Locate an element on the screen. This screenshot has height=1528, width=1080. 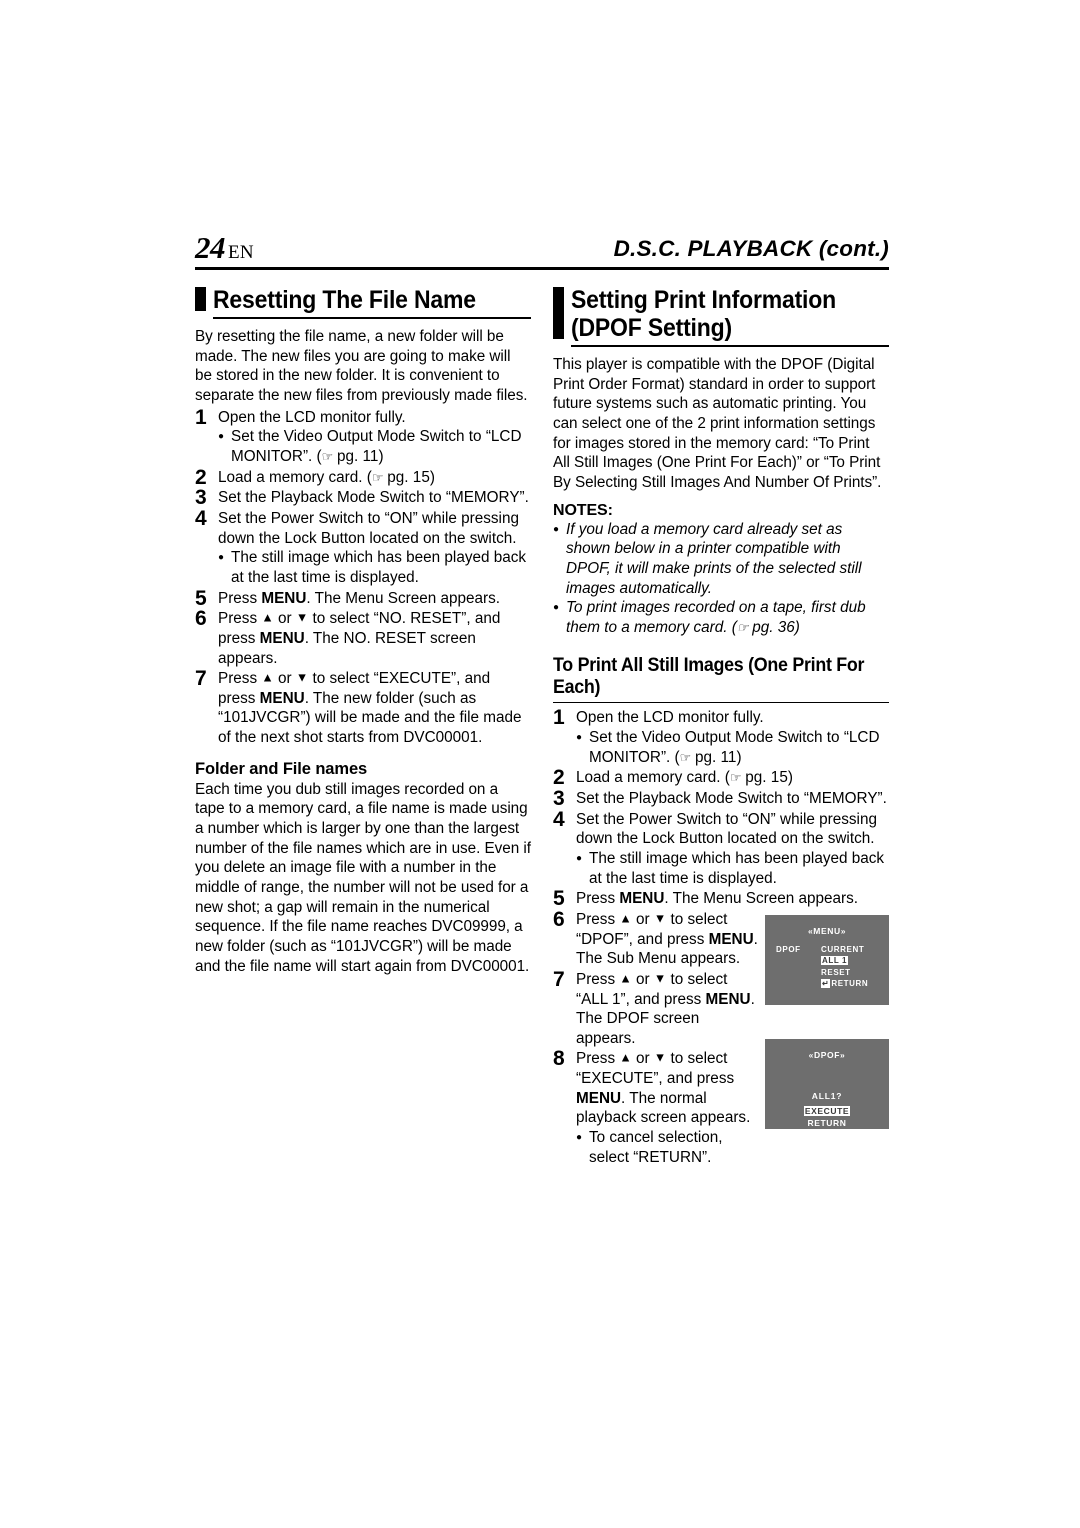
lcd-option-list: CURRENT ALL 1 RESET ↵ RETURN is located at coordinates (844, 966).